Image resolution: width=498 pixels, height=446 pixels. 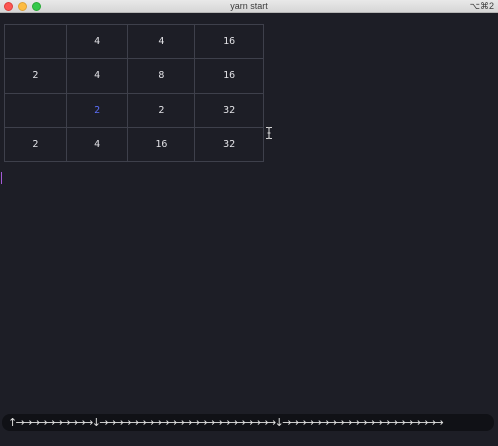 I want to click on window-shortcut: ⌥⌘2, so click(x=481, y=6).